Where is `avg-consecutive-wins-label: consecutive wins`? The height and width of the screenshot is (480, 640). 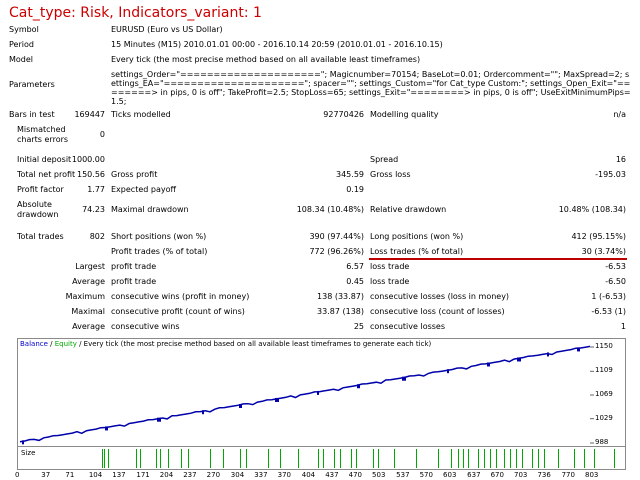 avg-consecutive-wins-label: consecutive wins is located at coordinates (145, 326).